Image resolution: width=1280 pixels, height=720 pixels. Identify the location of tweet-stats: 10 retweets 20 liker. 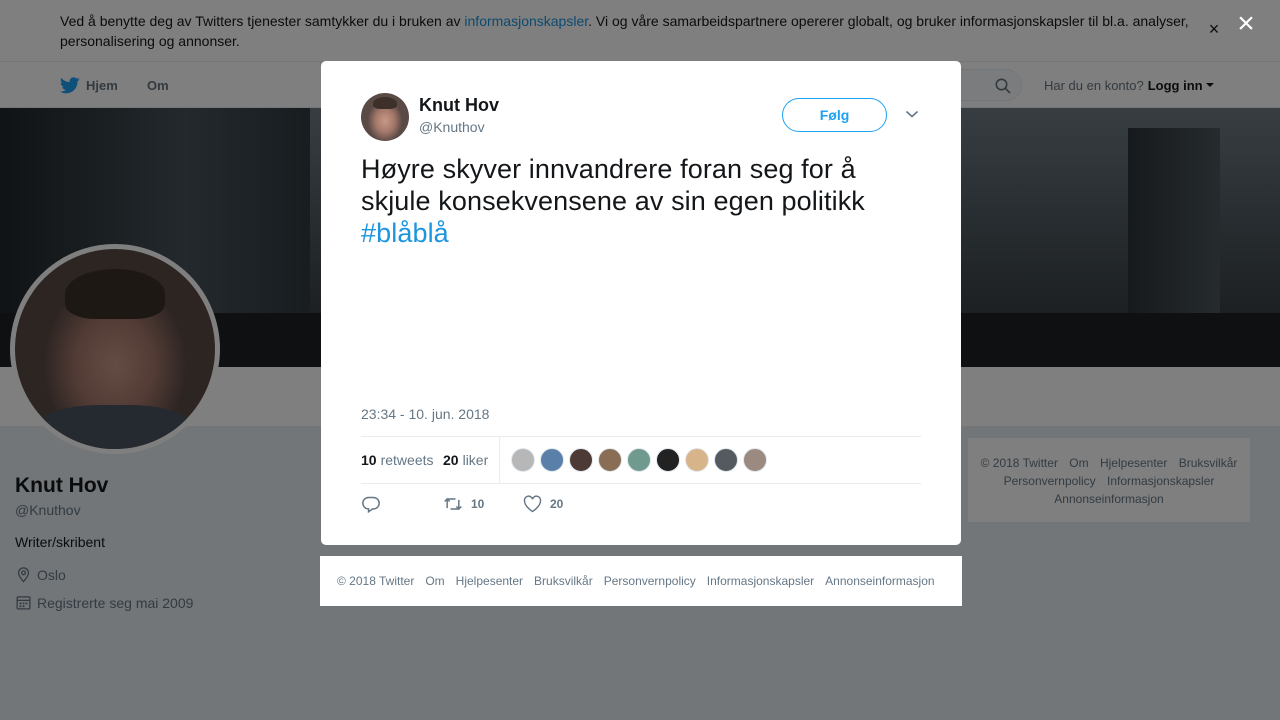
(641, 460).